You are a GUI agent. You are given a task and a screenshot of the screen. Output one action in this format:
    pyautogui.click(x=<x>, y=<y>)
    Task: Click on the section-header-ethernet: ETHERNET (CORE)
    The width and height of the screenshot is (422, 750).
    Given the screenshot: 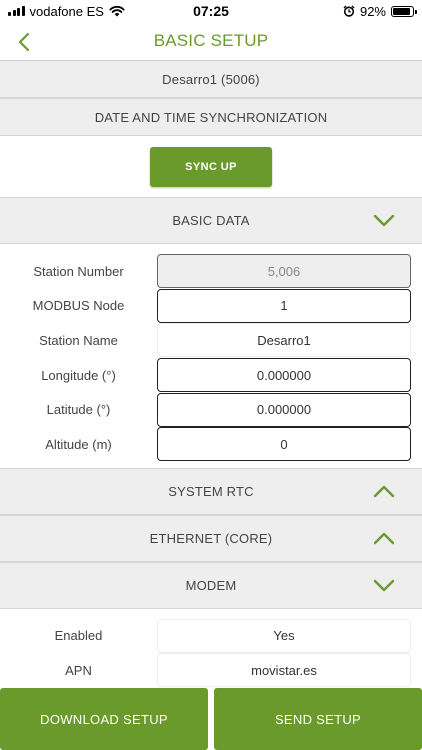 What is the action you would take?
    pyautogui.click(x=211, y=538)
    